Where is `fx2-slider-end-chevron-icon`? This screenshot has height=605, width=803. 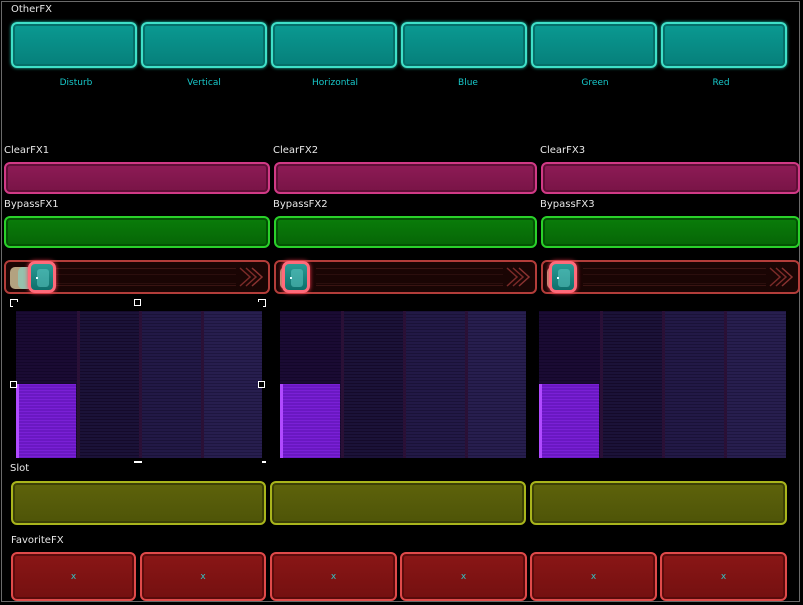 fx2-slider-end-chevron-icon is located at coordinates (518, 277).